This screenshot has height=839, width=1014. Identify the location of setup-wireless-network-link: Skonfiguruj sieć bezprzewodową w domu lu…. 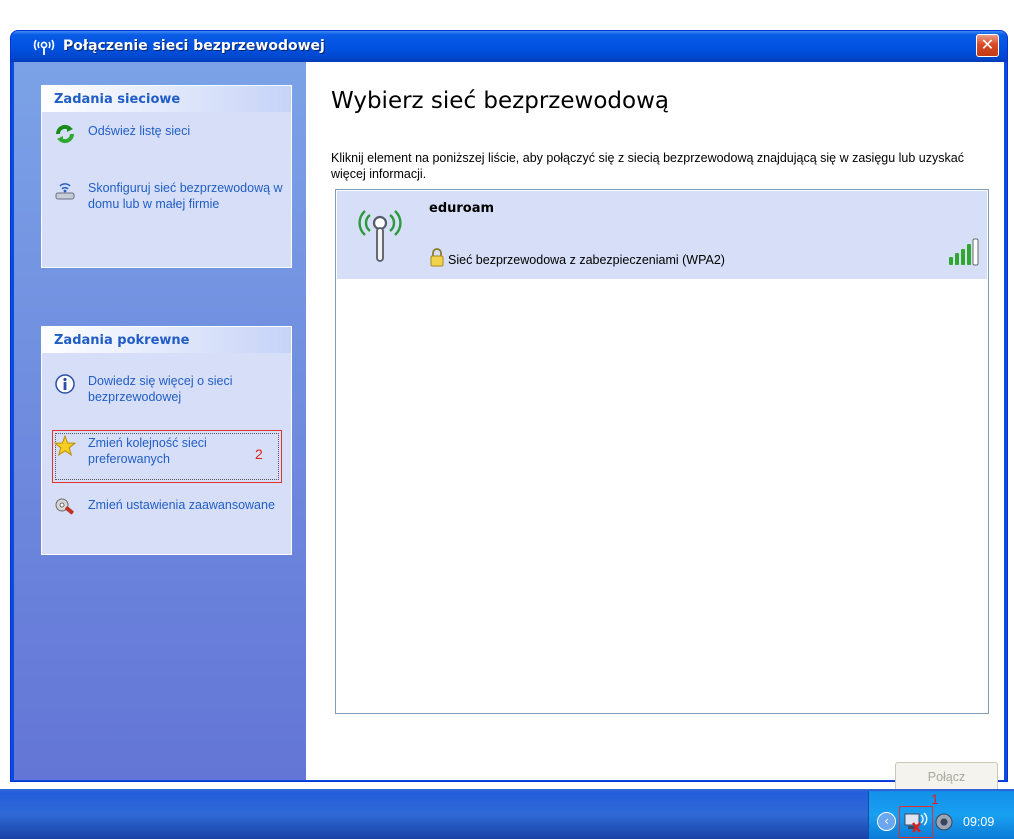
(170, 206).